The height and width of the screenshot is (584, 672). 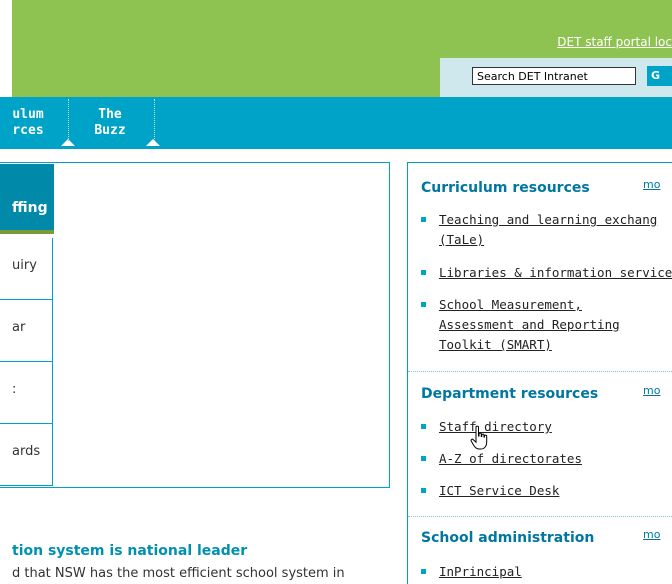 I want to click on link-line: Libraries & information services, so click(x=555, y=272).